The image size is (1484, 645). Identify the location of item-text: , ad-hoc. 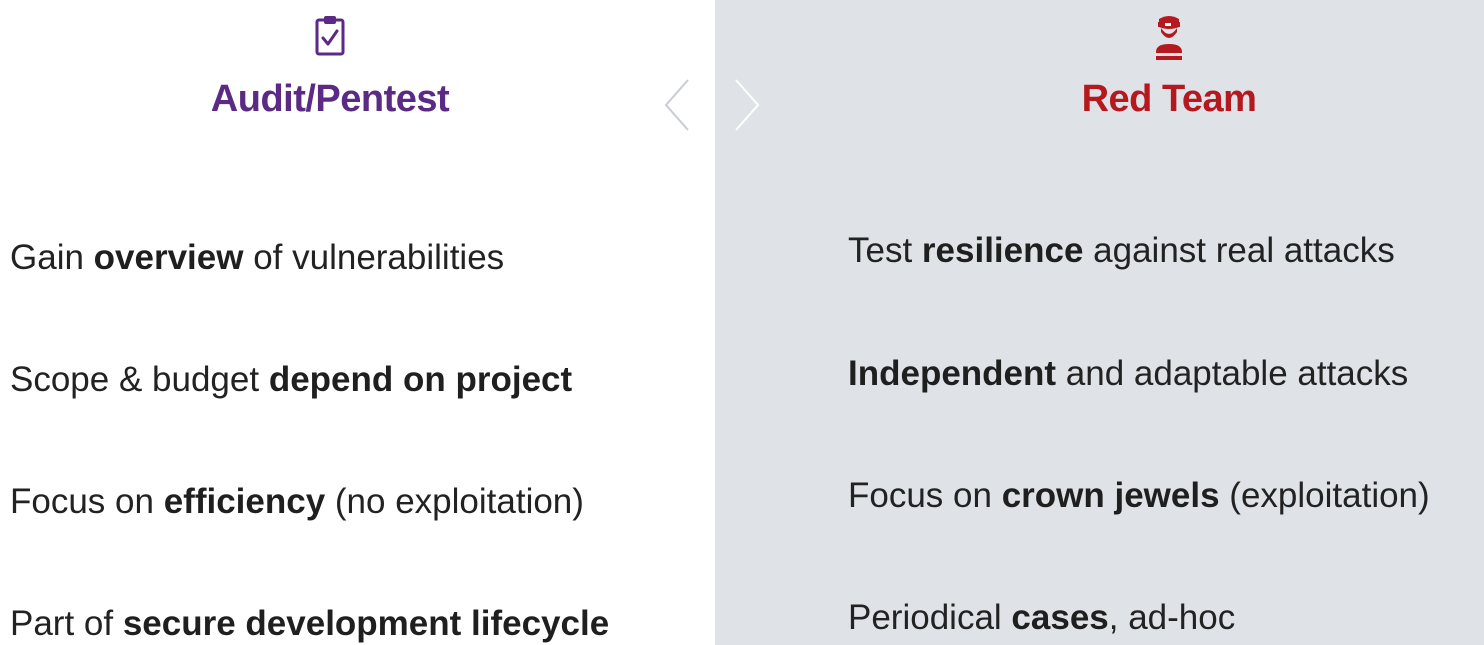
(1172, 617).